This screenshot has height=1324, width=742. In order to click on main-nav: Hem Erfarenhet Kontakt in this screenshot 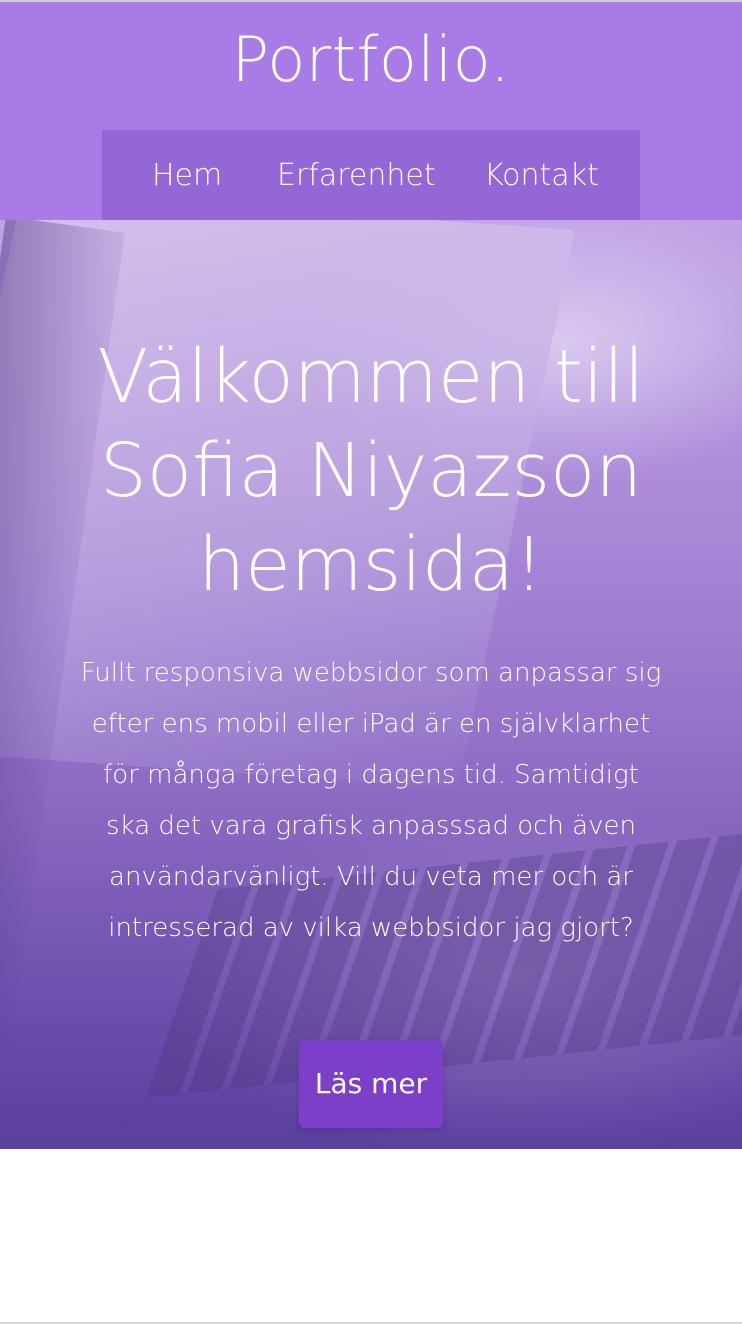, I will do `click(371, 175)`.